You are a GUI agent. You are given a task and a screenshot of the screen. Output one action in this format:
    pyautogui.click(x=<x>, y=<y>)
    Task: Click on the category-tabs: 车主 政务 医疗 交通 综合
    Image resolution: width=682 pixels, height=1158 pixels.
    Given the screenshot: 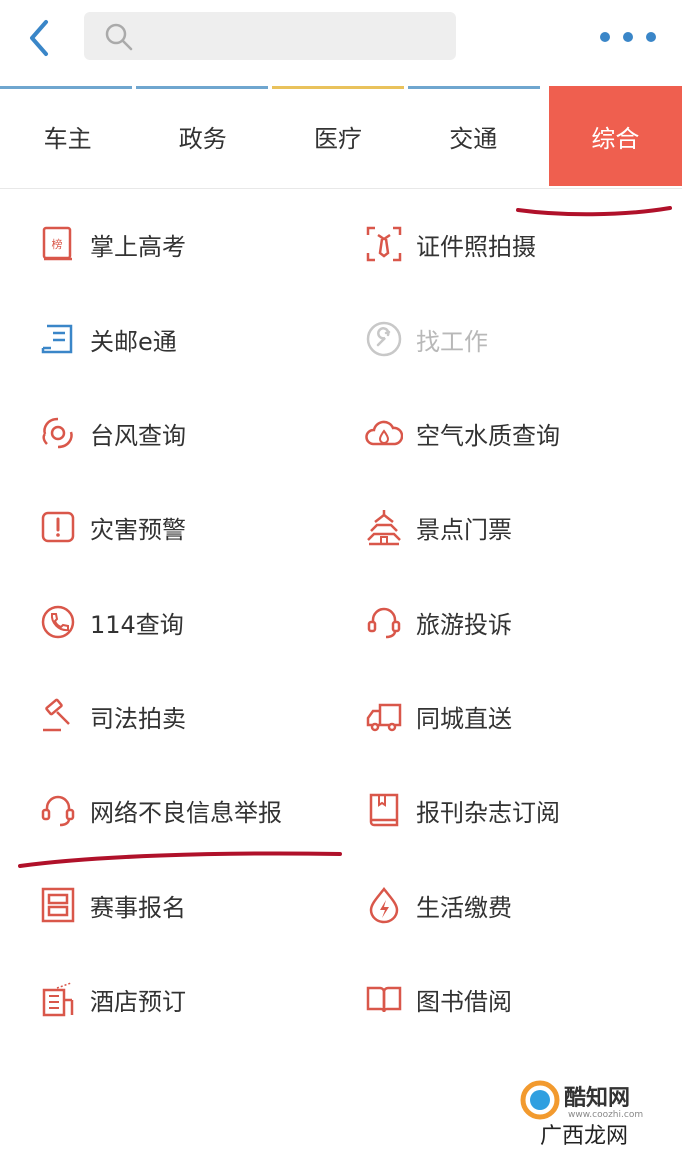 What is the action you would take?
    pyautogui.click(x=341, y=137)
    